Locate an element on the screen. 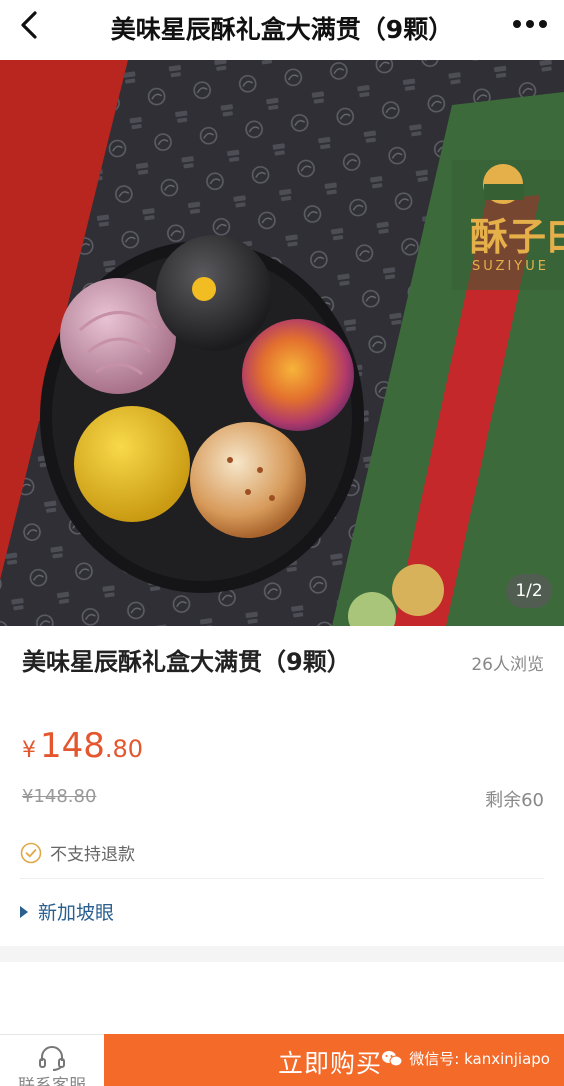 Image resolution: width=564 pixels, height=1086 pixels. original-price: ¥148.80 is located at coordinates (59, 796).